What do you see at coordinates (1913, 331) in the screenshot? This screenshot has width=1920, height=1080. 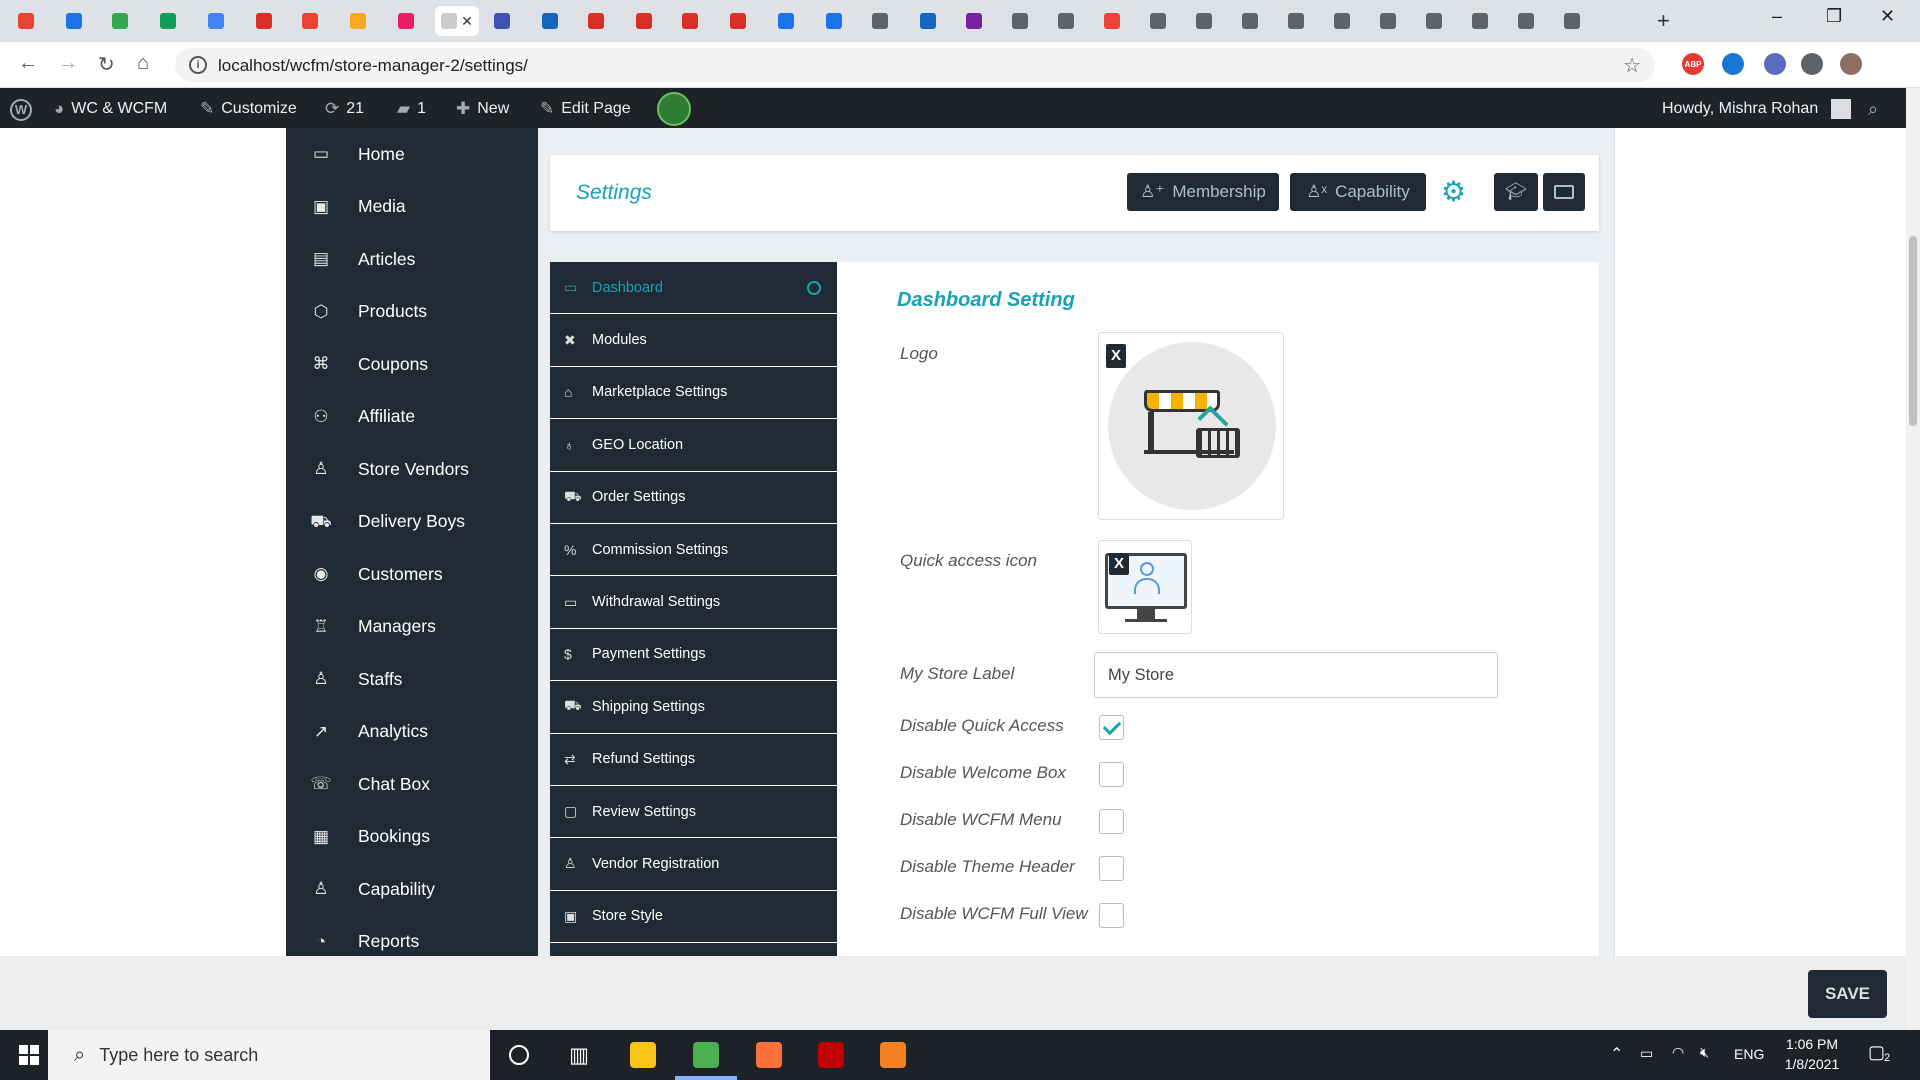 I see `scrollbar-thumb` at bounding box center [1913, 331].